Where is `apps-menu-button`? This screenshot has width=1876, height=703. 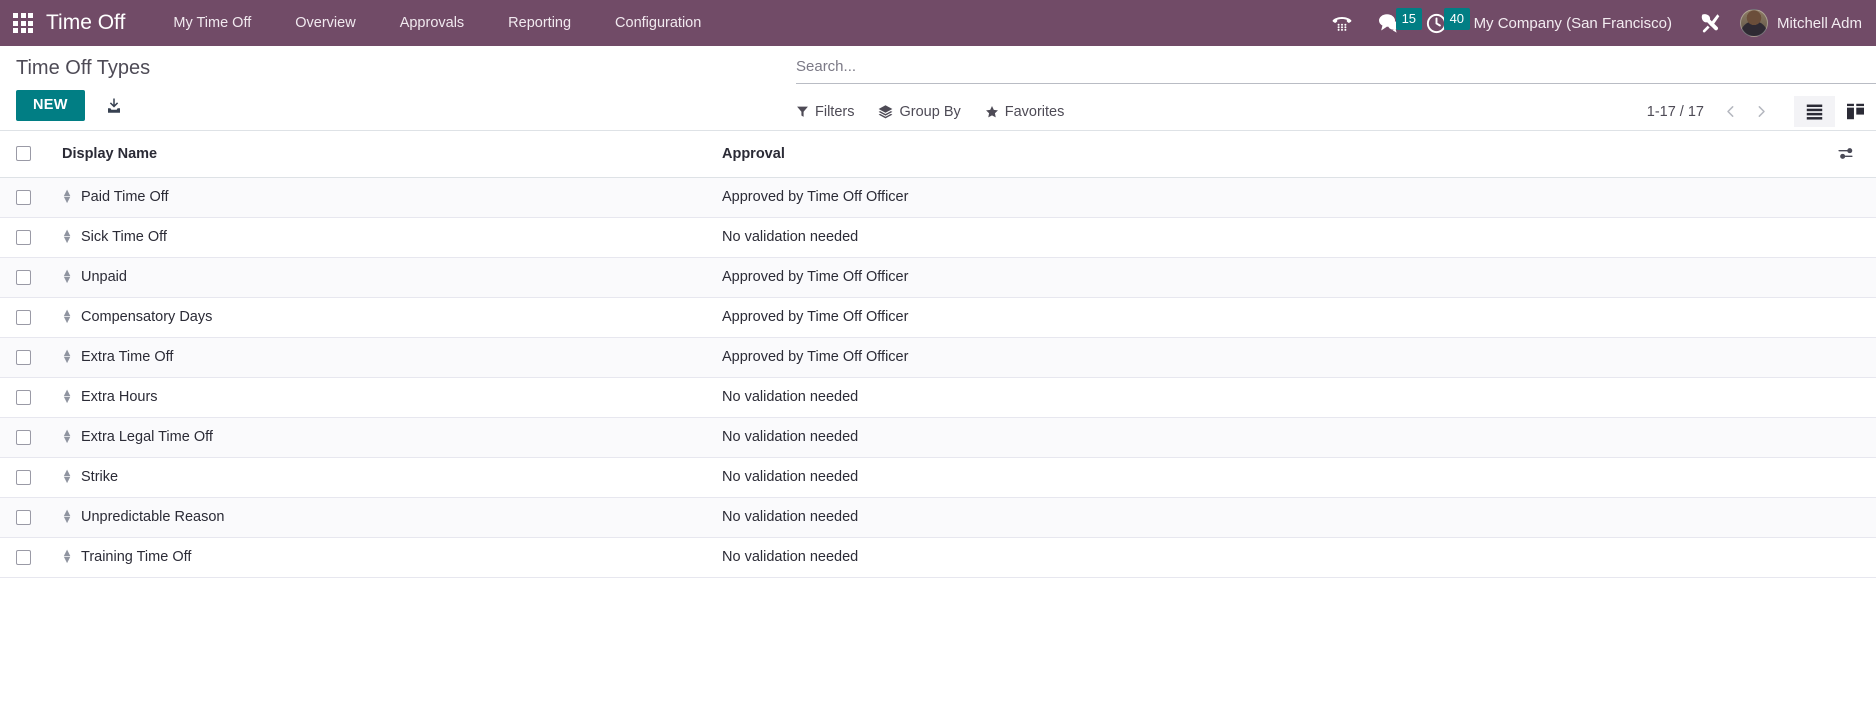
apps-menu-button is located at coordinates (23, 23).